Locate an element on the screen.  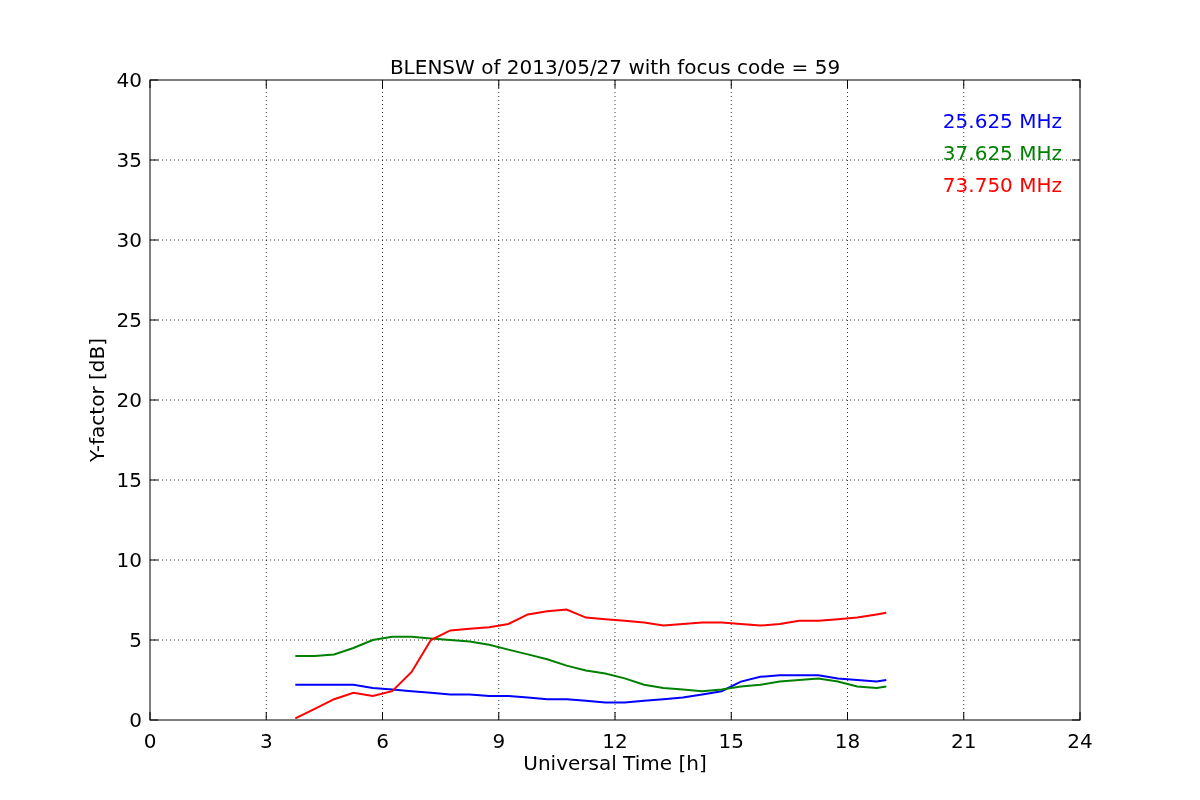
x-tick-label: 6 is located at coordinates (382, 741).